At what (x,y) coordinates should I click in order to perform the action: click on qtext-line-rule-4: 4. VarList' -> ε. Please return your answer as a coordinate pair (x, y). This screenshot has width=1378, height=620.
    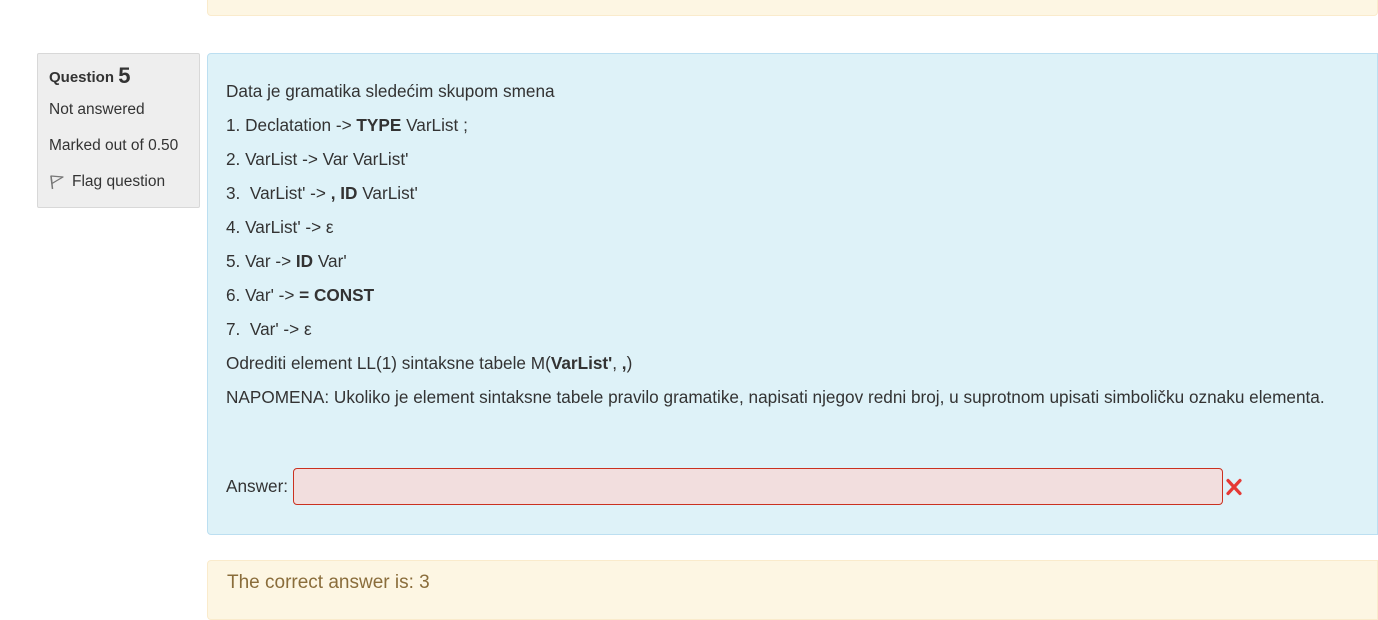
    Looking at the image, I should click on (280, 227).